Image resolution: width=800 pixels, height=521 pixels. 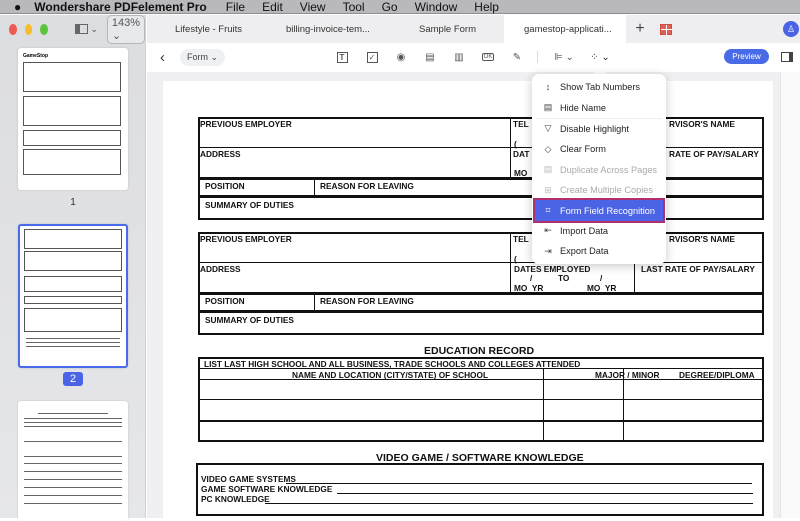 I want to click on last-rate-label: LAST RATE OF PAY/SALARY, so click(x=698, y=269).